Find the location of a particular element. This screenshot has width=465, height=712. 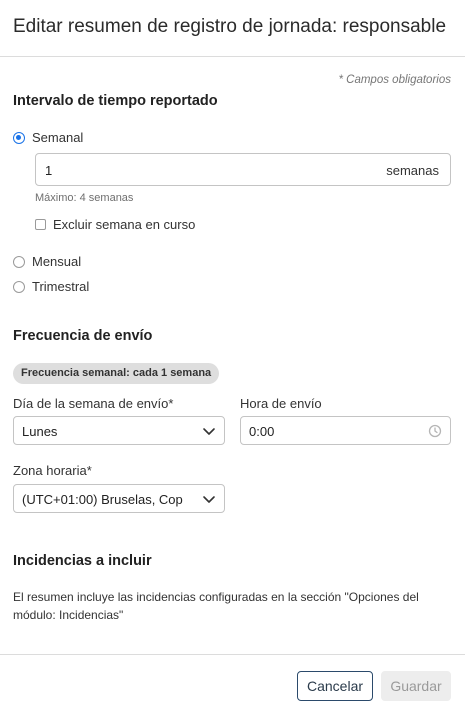

radio-trimestral-label: Trimestral is located at coordinates (61, 286).